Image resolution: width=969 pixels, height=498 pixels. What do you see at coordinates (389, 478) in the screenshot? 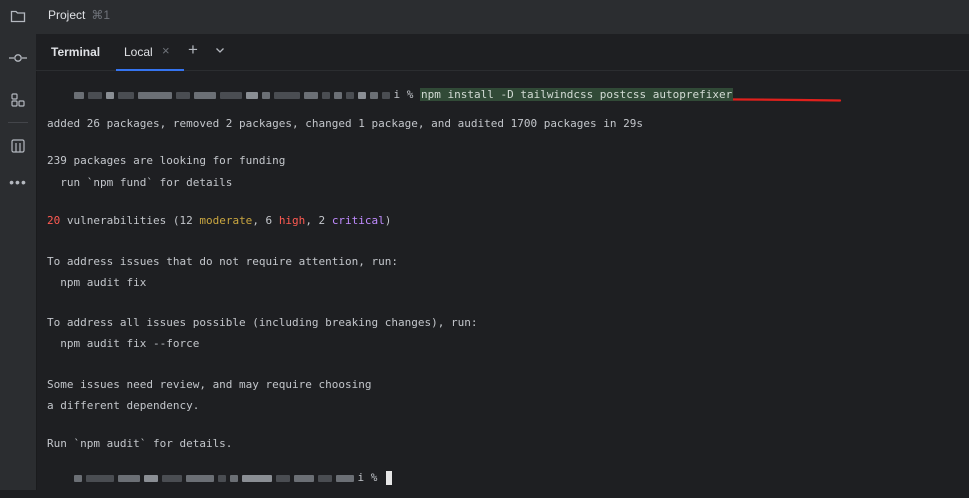
I see `text-cursor` at bounding box center [389, 478].